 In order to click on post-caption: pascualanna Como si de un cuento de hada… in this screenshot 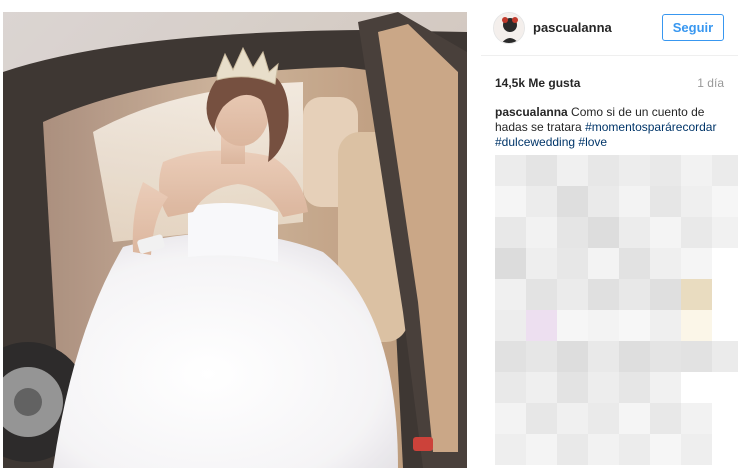, I will do `click(612, 127)`.